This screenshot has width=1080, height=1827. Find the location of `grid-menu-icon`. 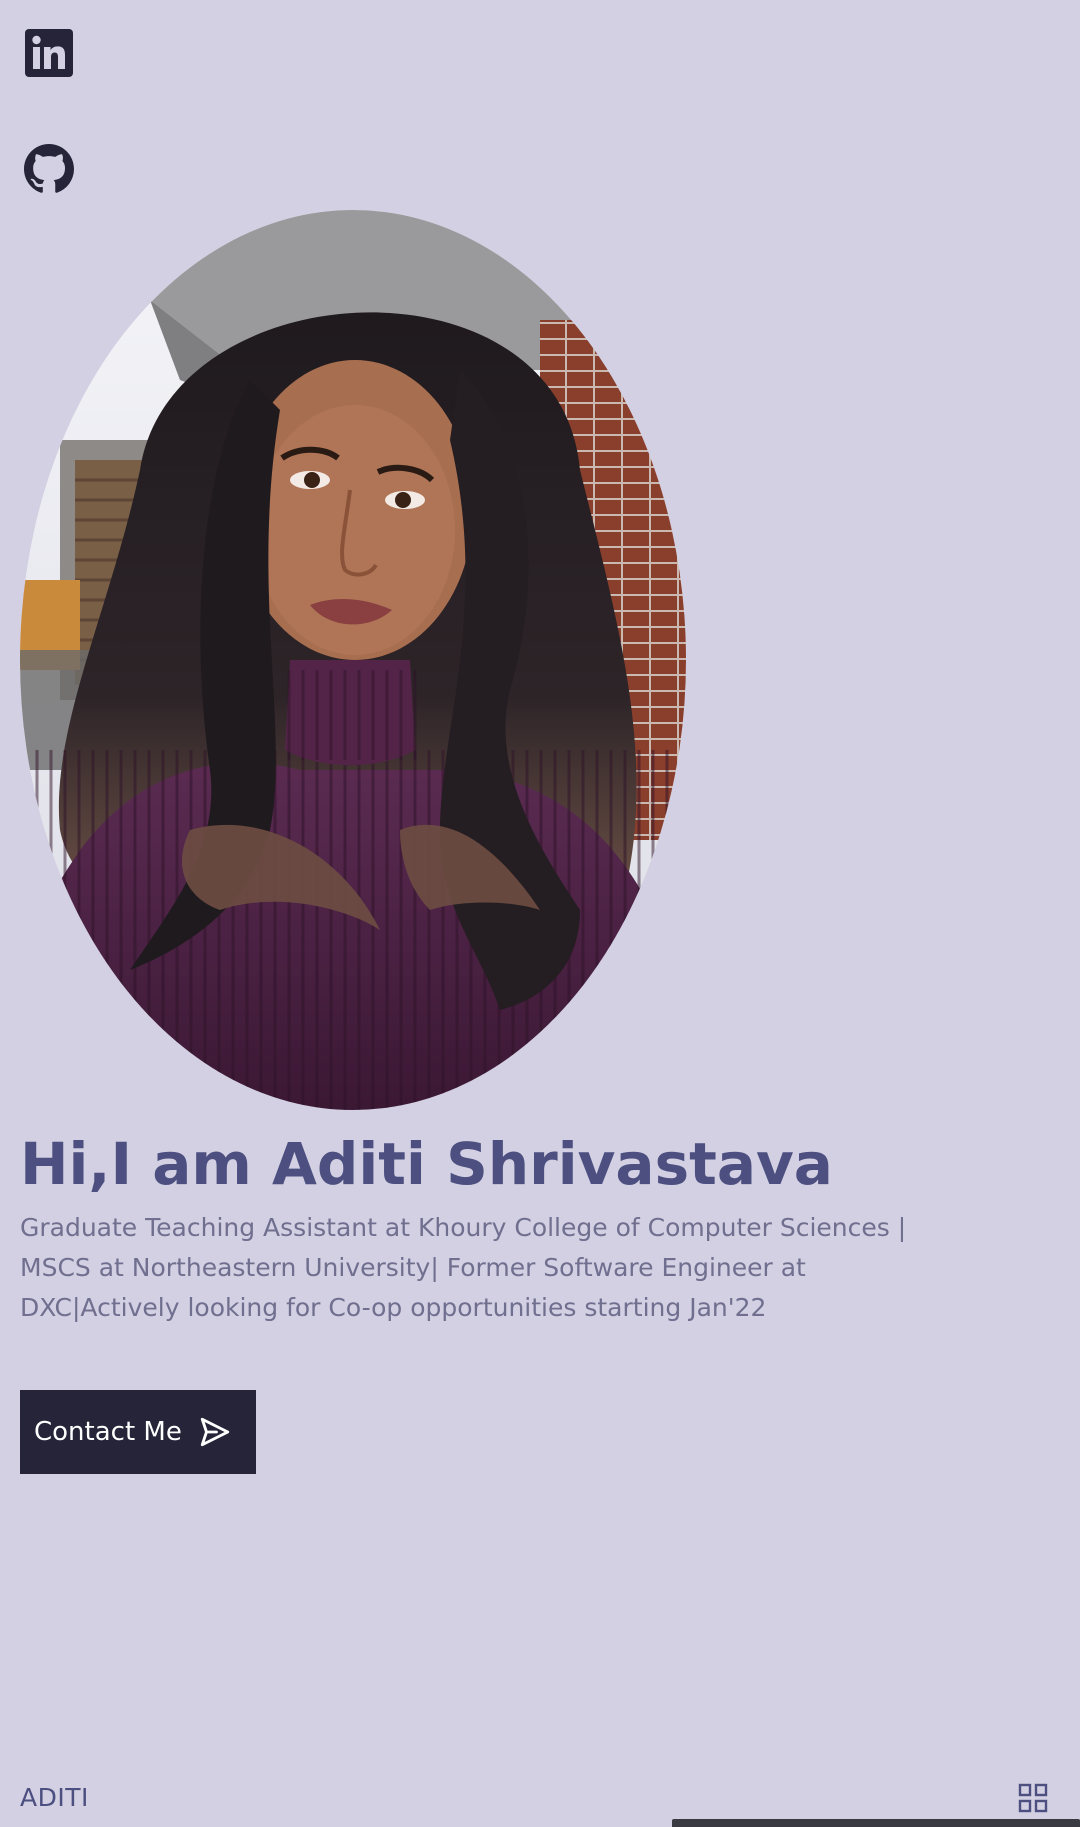

grid-menu-icon is located at coordinates (1033, 1798).